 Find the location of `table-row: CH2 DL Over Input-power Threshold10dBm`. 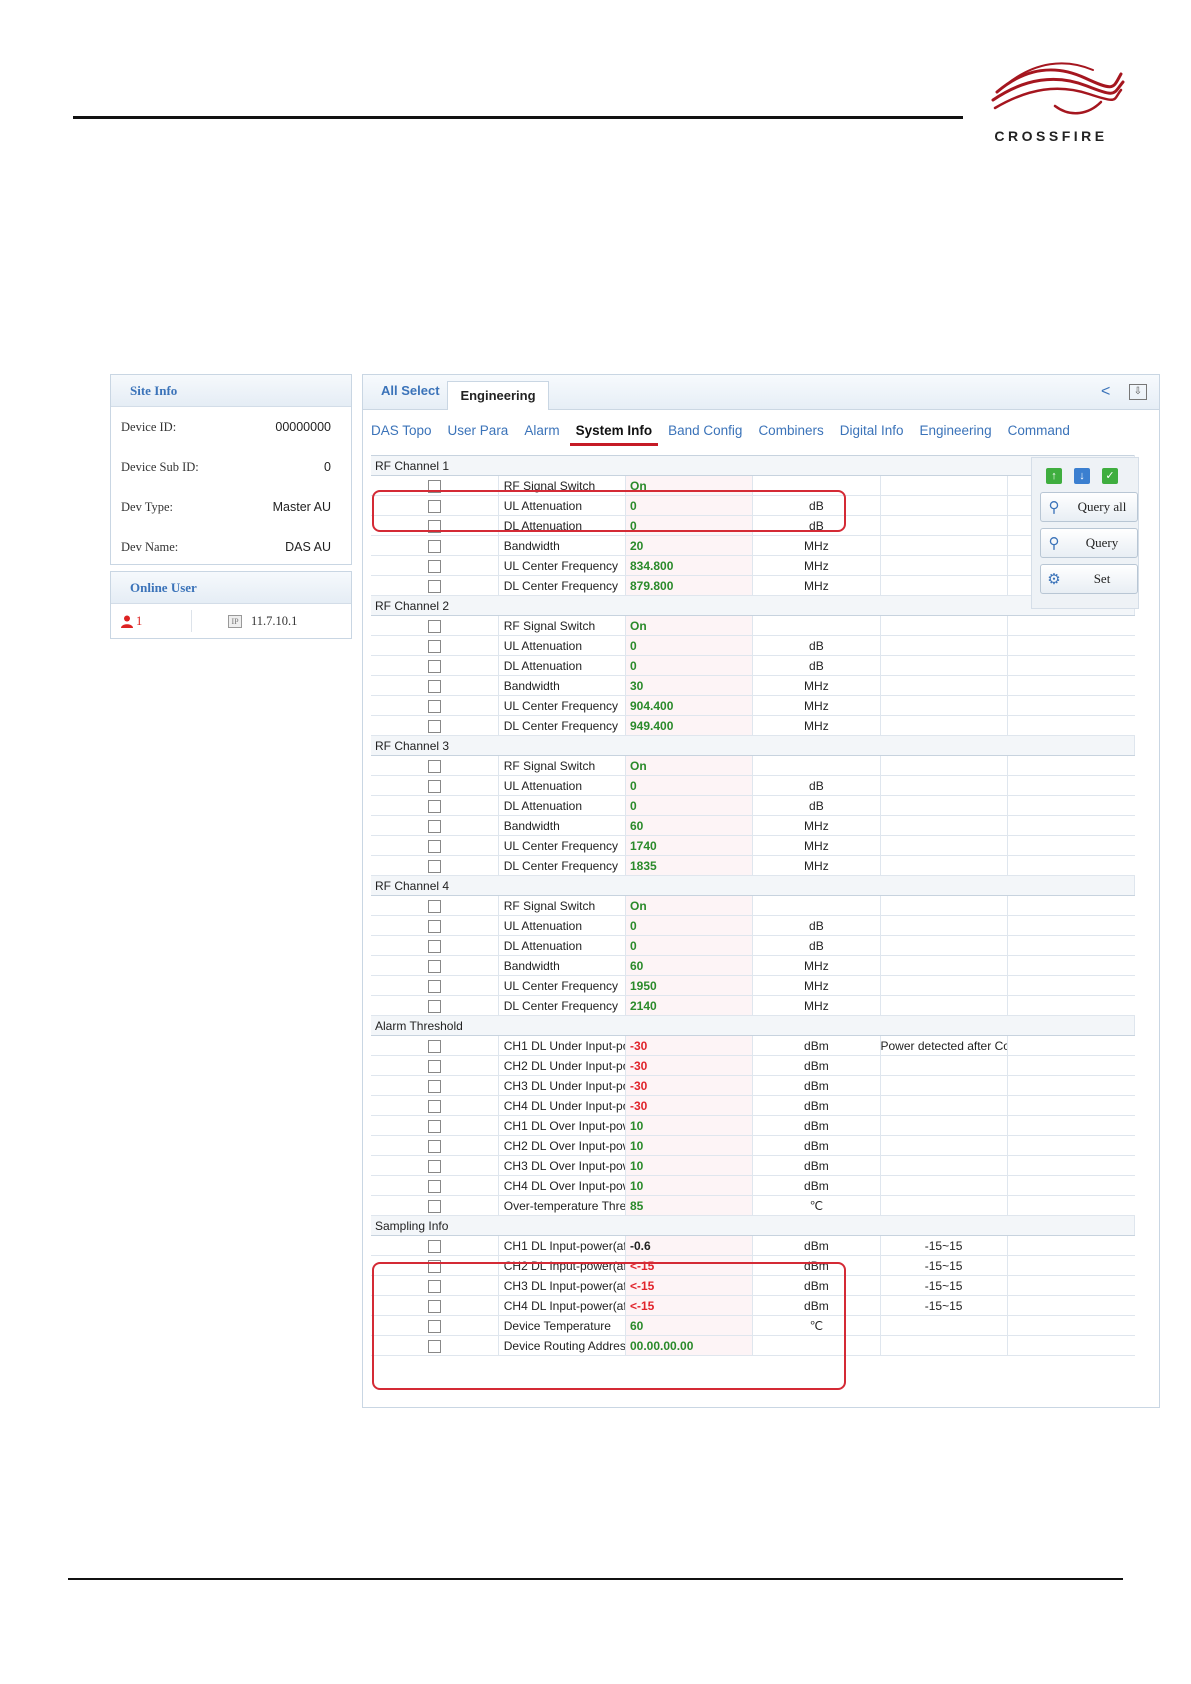

table-row: CH2 DL Over Input-power Threshold10dBm is located at coordinates (753, 1145).